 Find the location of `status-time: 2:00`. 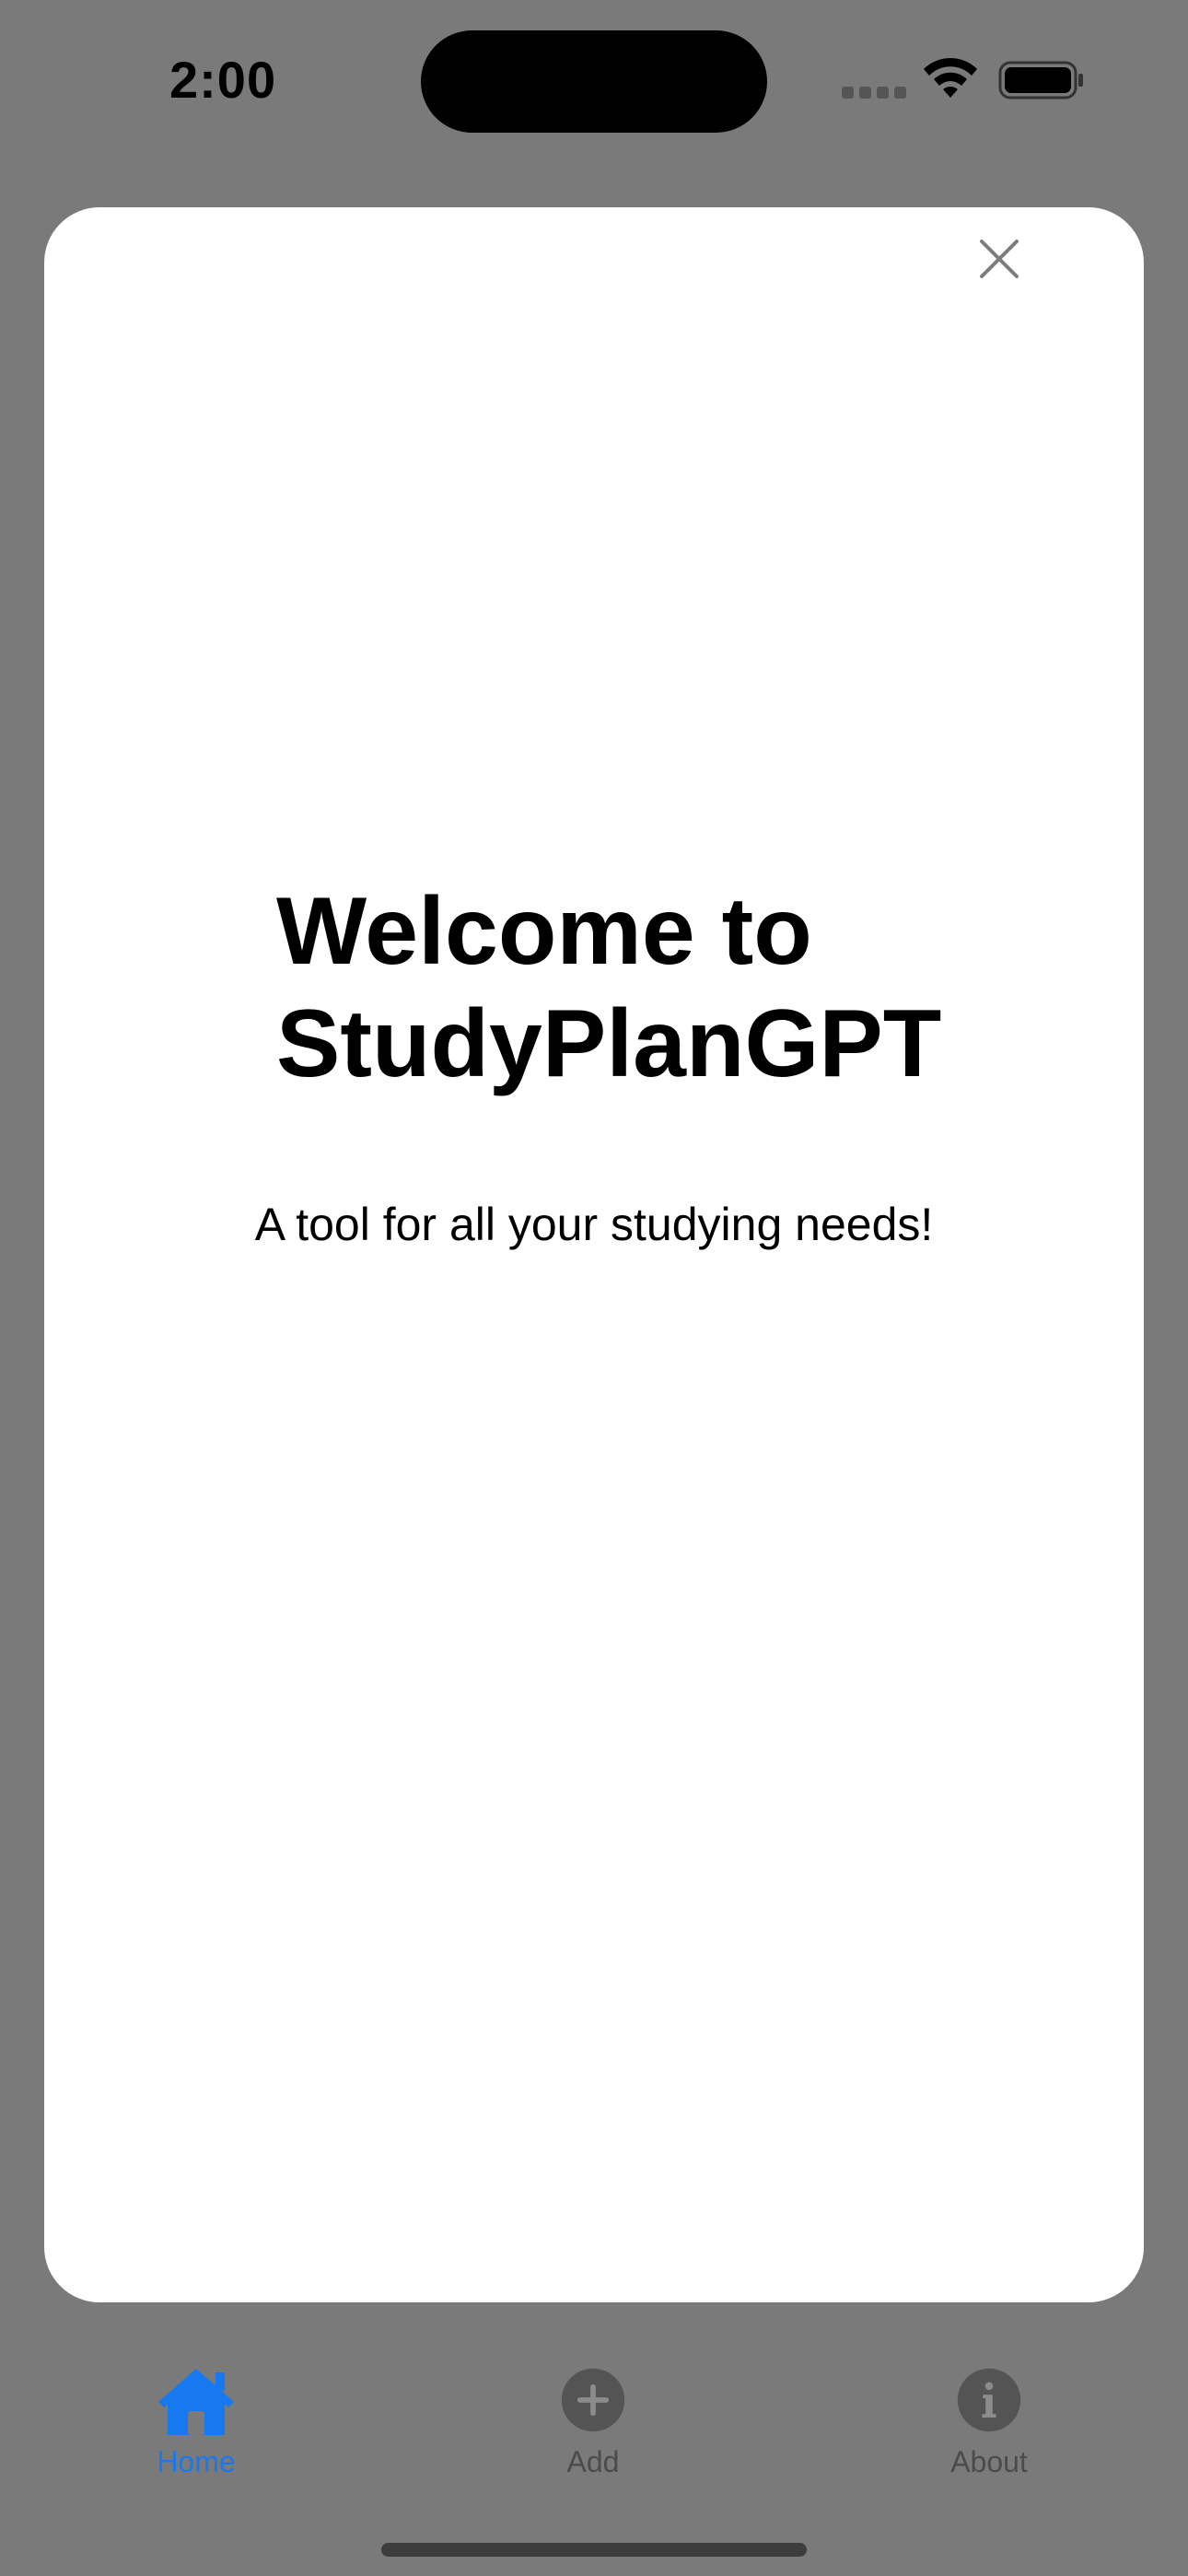

status-time: 2:00 is located at coordinates (223, 80).